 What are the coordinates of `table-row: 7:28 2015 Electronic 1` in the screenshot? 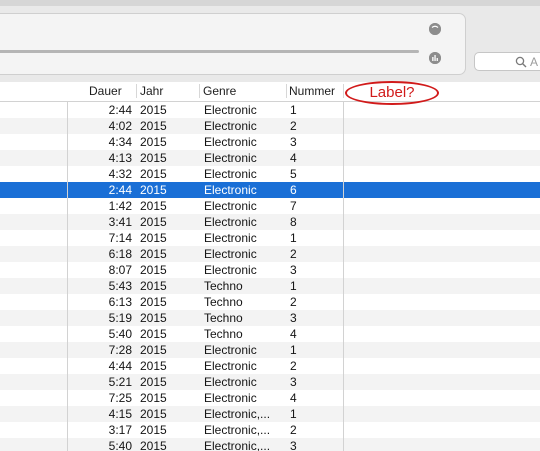 It's located at (270, 350).